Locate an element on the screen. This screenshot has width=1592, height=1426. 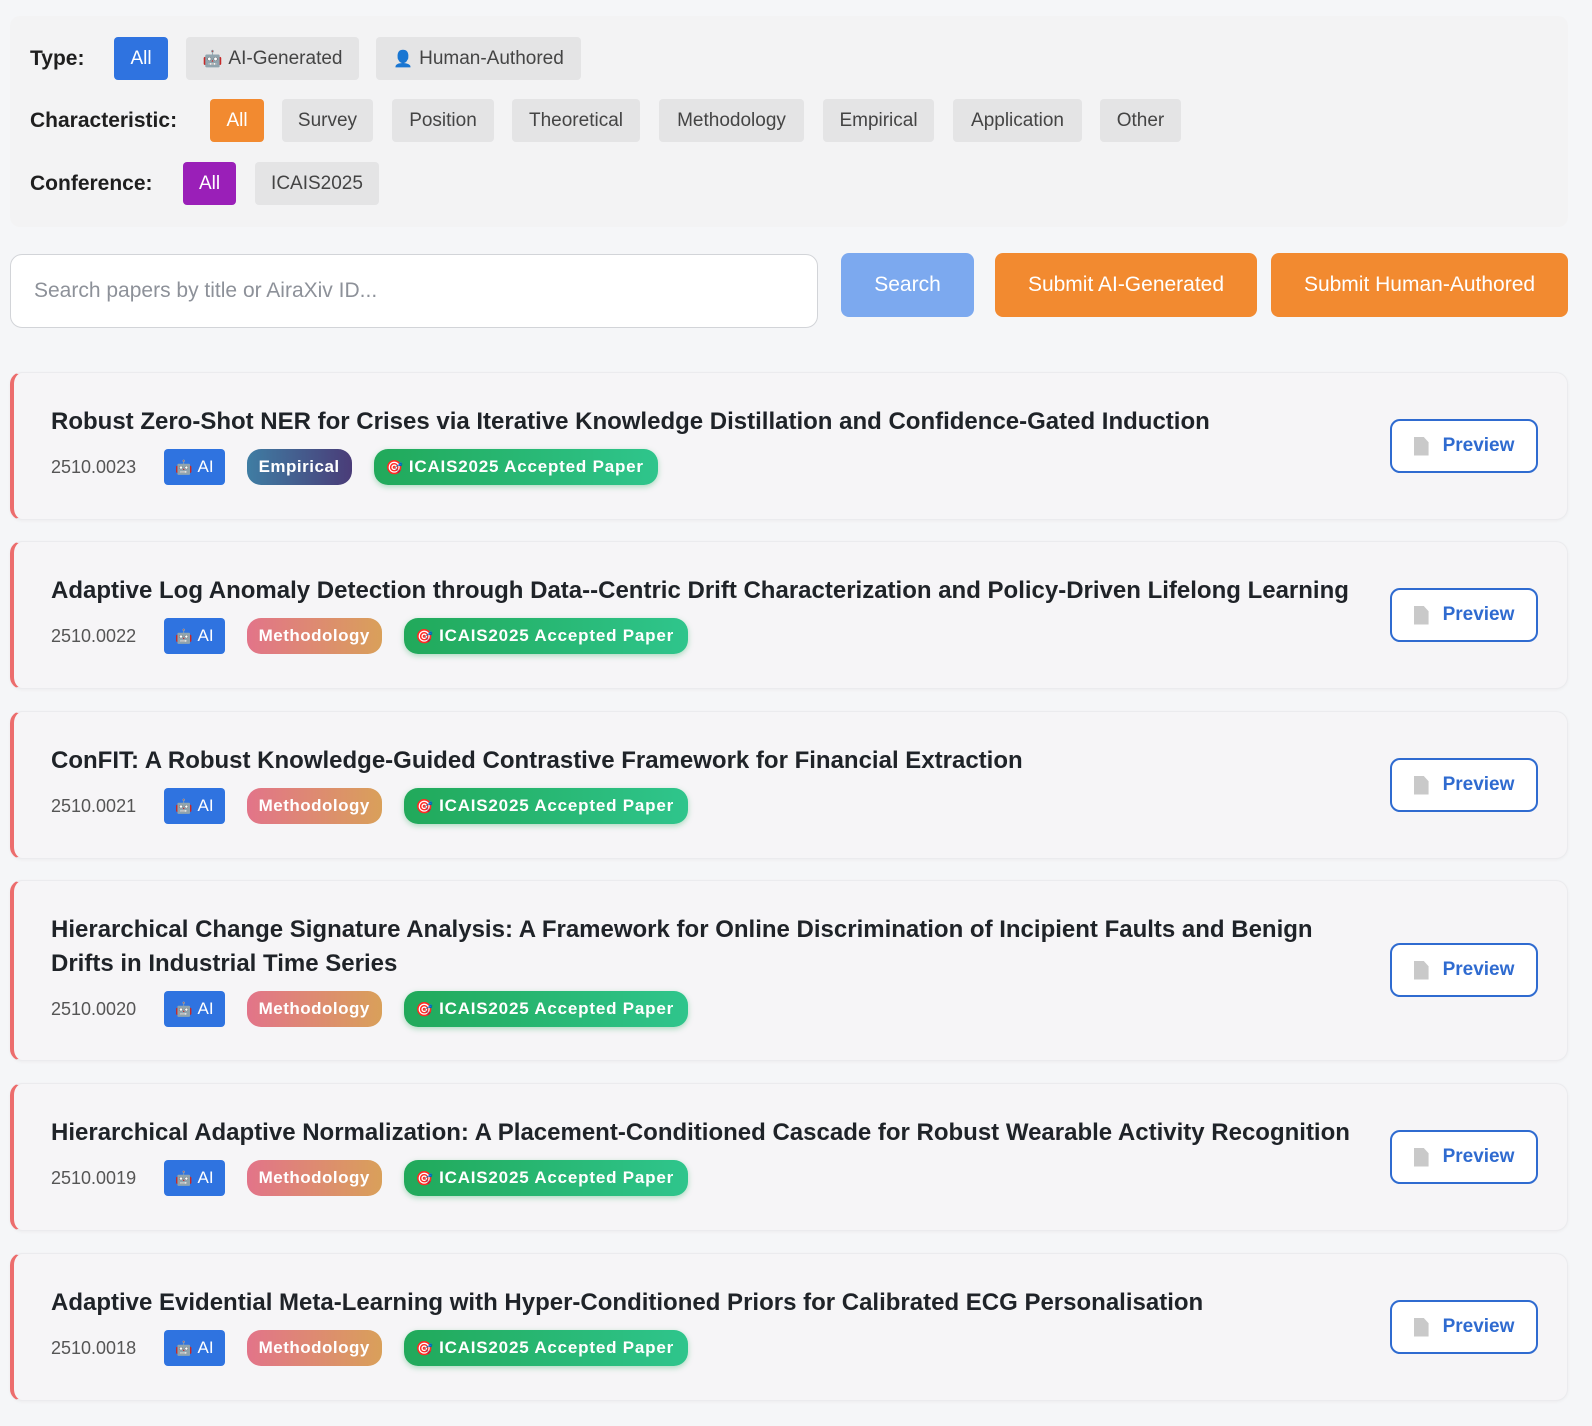
type-filter-all: All is located at coordinates (141, 58).